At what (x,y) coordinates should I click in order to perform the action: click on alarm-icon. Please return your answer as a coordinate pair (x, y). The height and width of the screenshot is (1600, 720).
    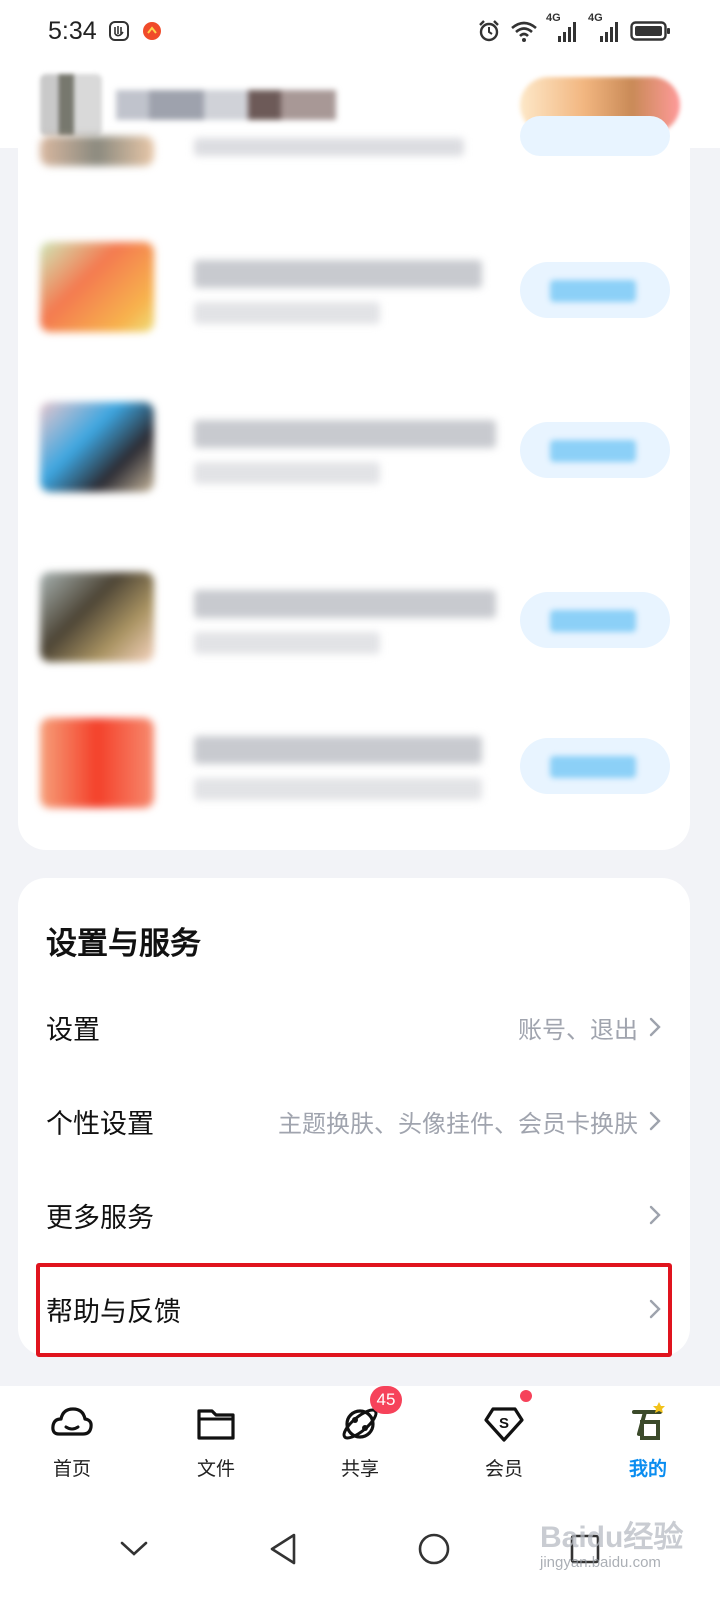
    Looking at the image, I should click on (489, 31).